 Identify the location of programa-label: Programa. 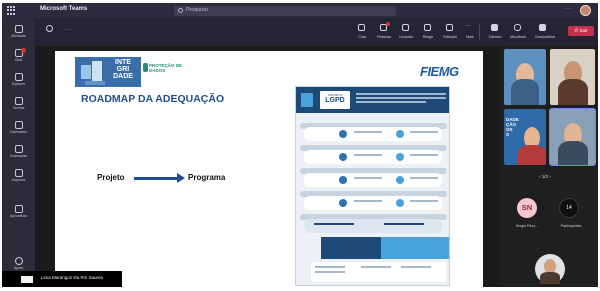
(207, 177).